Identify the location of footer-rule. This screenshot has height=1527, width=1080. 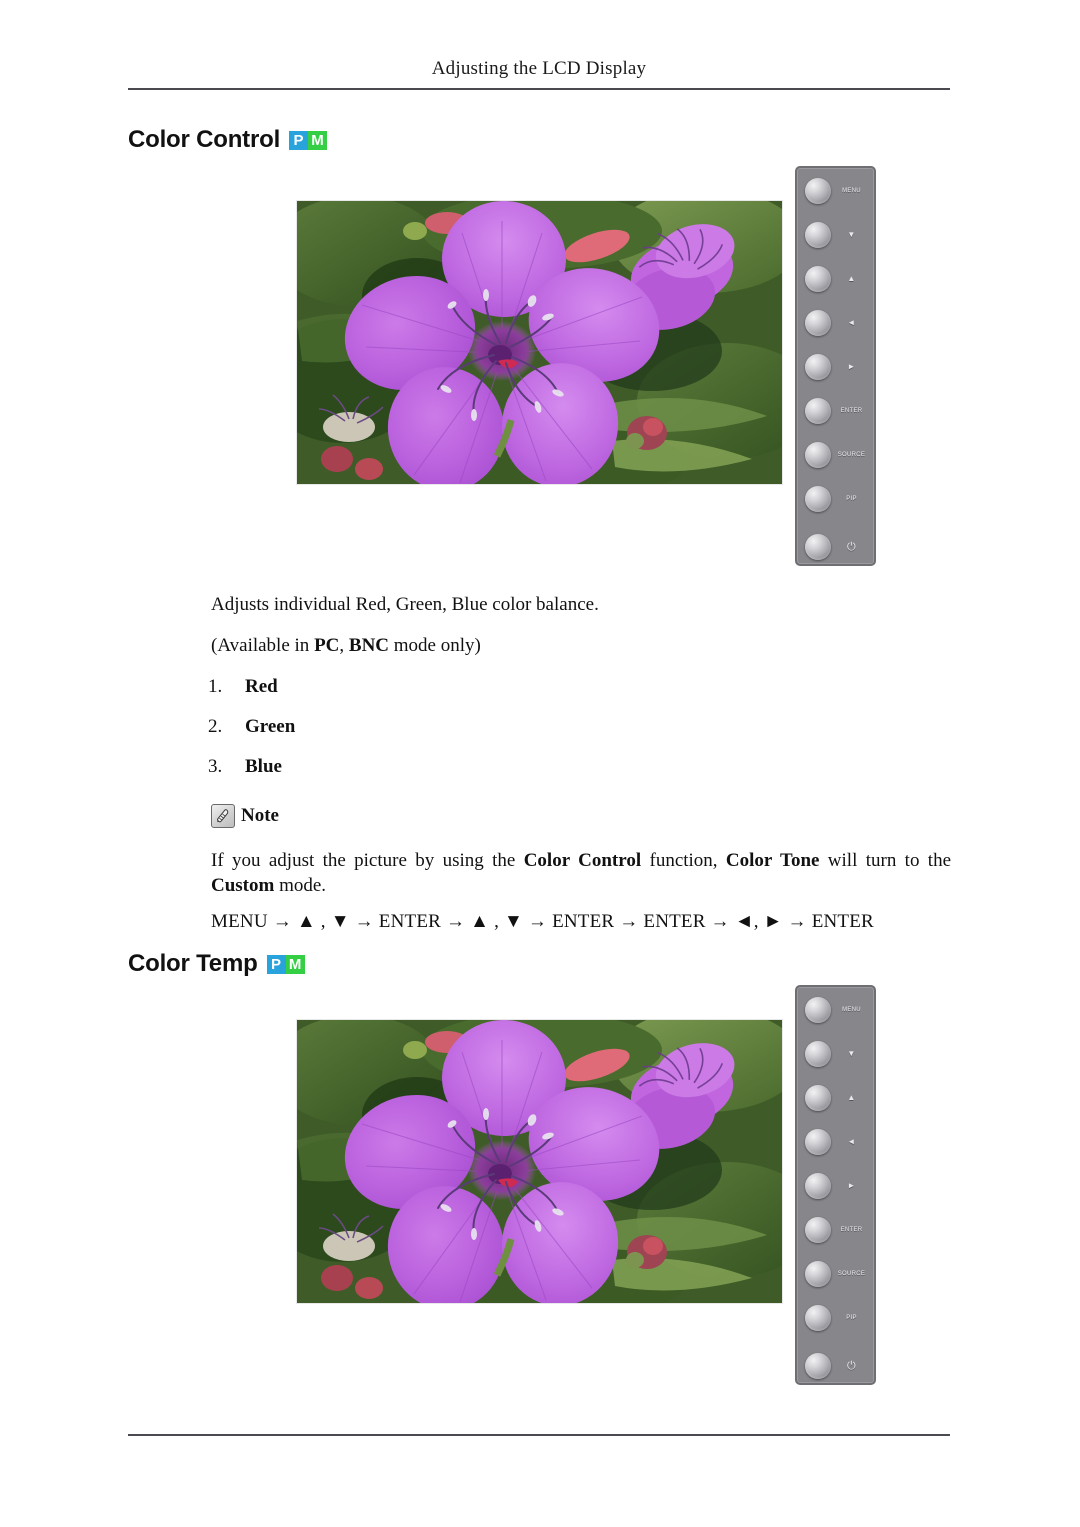
(539, 1435).